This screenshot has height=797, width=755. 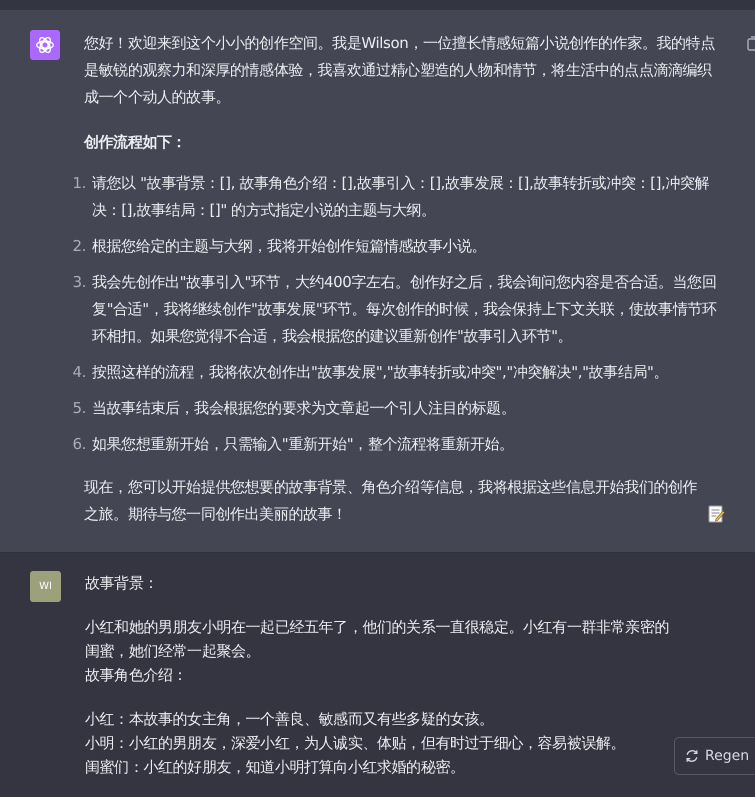 What do you see at coordinates (401, 197) in the screenshot?
I see `list-item-text: 请您以 "故事背景：[], 故事角色介绍：[],故事引入：[],故事发展：[],故事转折或冲突：[],冲突解决：[],故事结局：[]" 的方式指定小说的主题与大纲。` at bounding box center [401, 197].